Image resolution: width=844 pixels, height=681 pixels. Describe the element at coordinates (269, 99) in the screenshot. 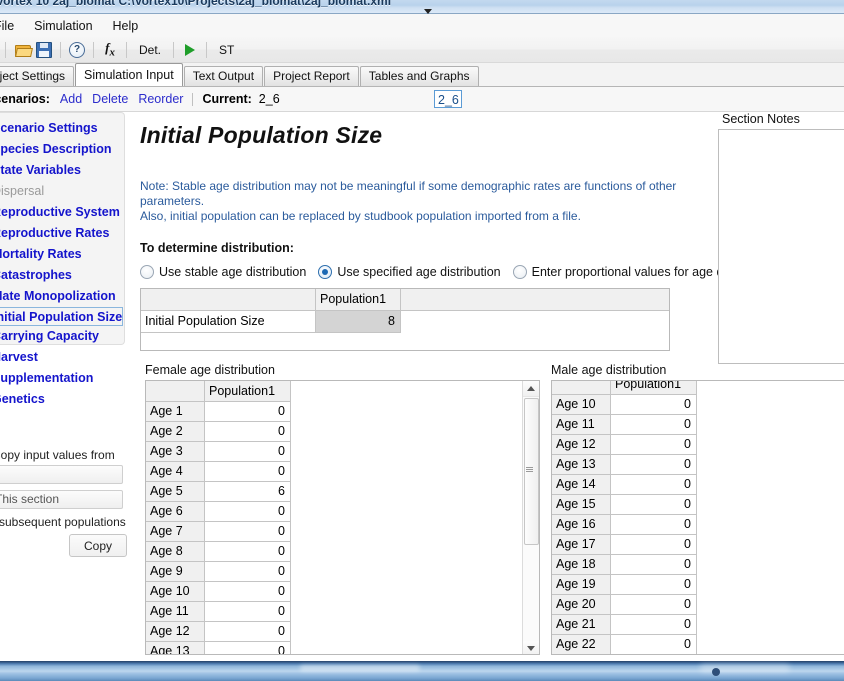

I see `current-scenario-value: 2_6` at that location.